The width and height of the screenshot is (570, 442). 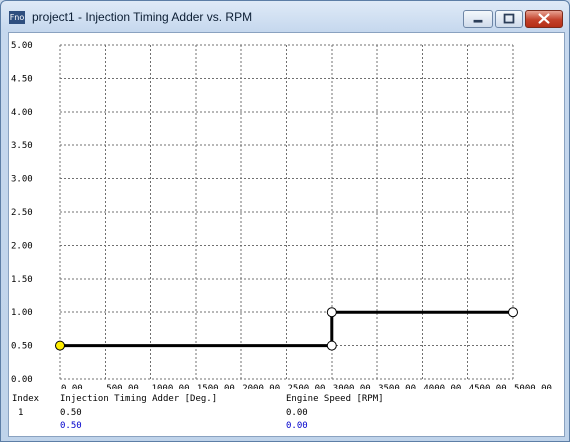 What do you see at coordinates (71, 413) in the screenshot?
I see `adder-value: 0.50` at bounding box center [71, 413].